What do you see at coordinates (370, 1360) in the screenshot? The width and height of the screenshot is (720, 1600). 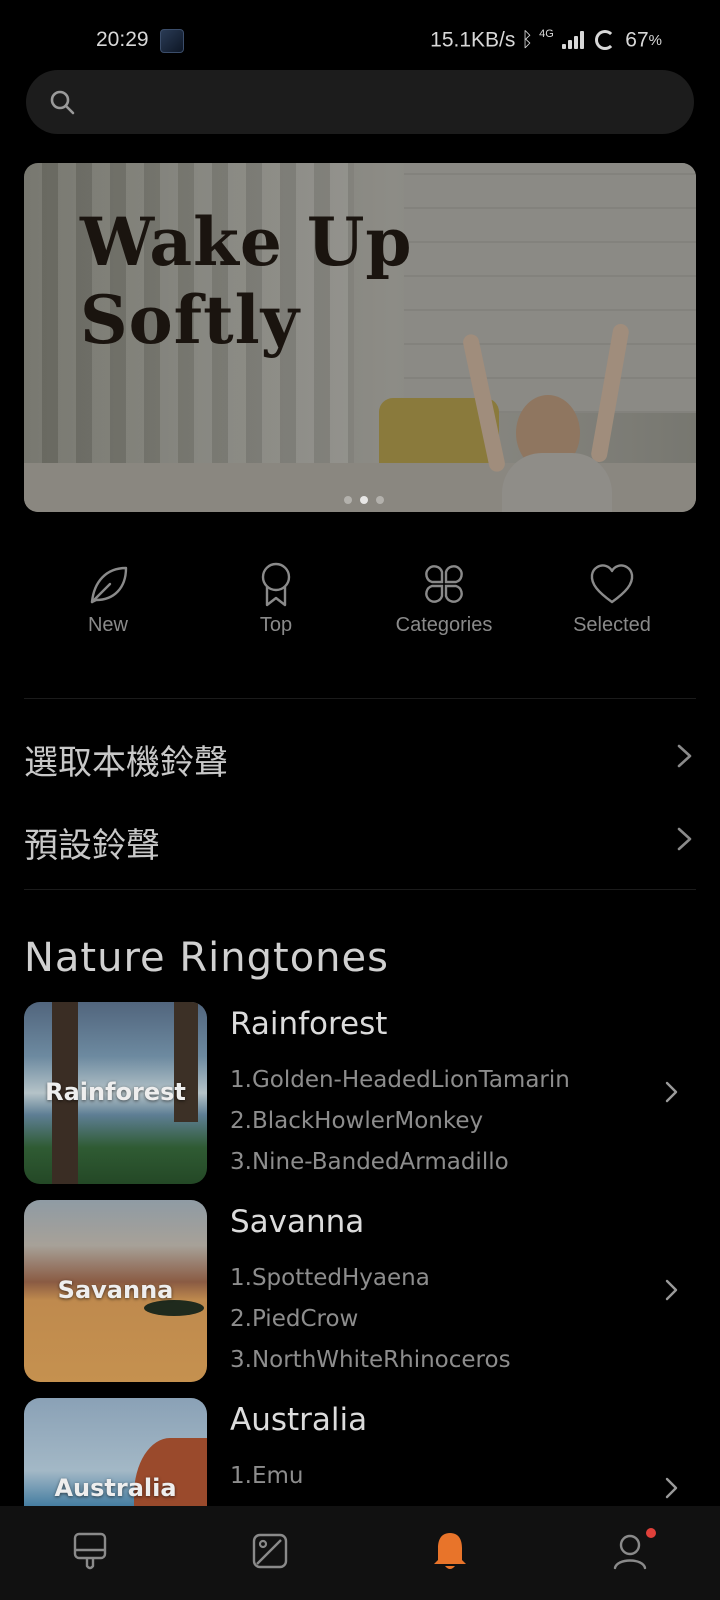 I see `track-item: 3.NorthWhiteRhinoceros` at bounding box center [370, 1360].